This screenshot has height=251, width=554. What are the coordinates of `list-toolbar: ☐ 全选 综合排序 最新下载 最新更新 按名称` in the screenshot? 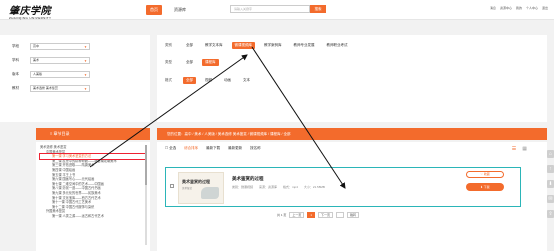 It's located at (213, 148).